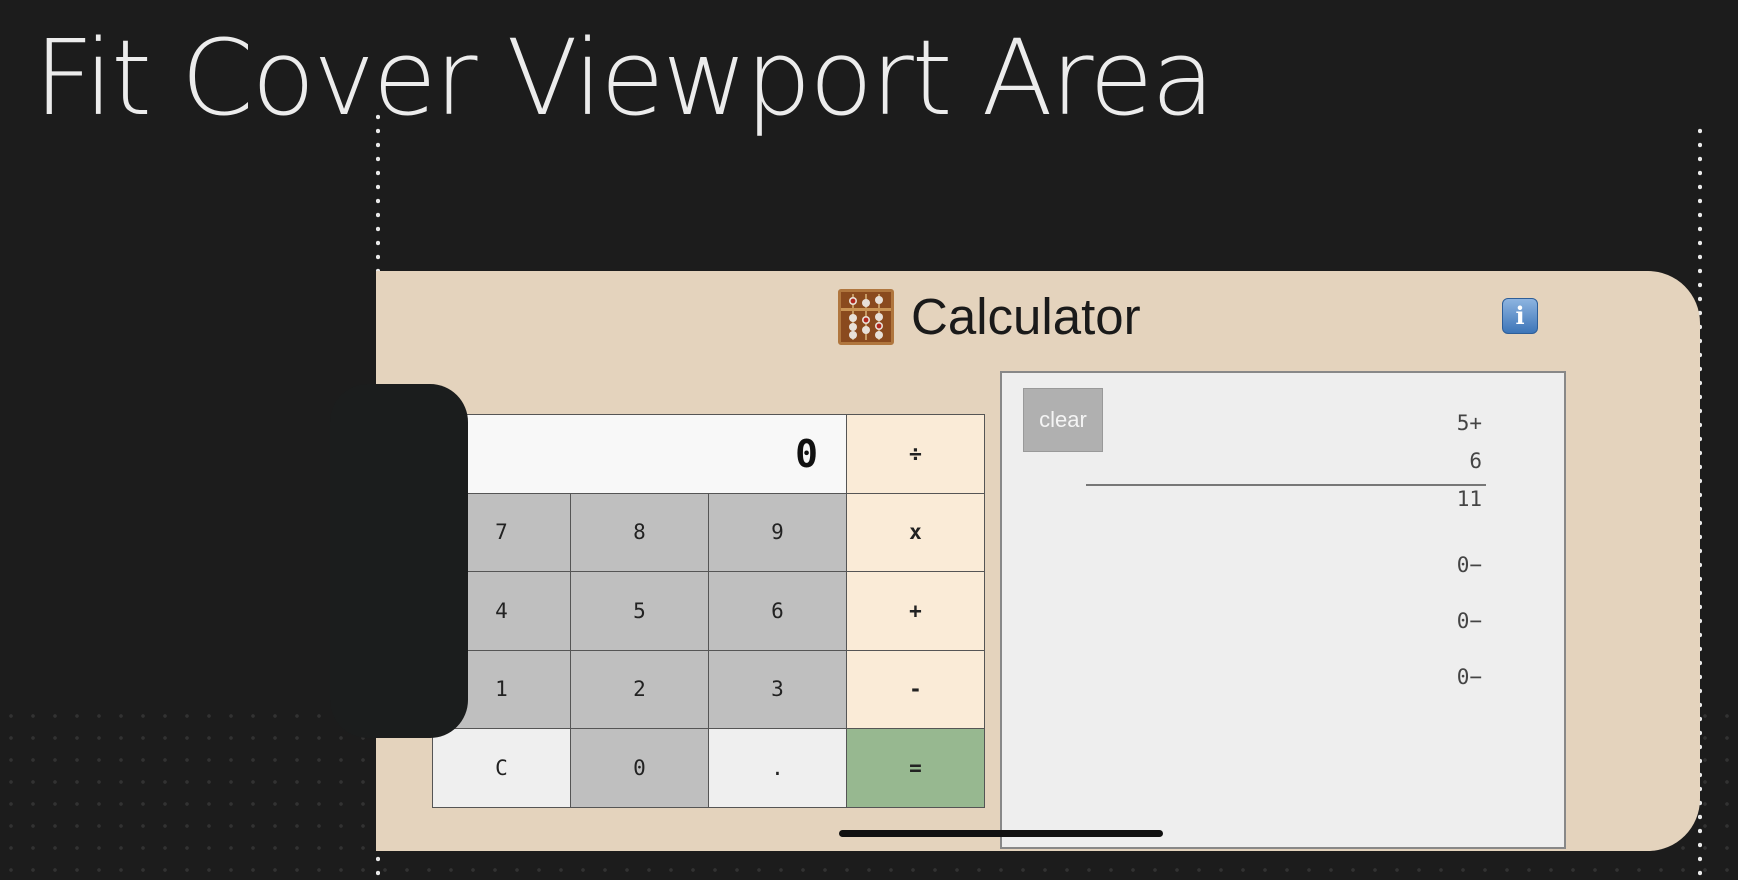  I want to click on tape-sum-divider, so click(1286, 485).